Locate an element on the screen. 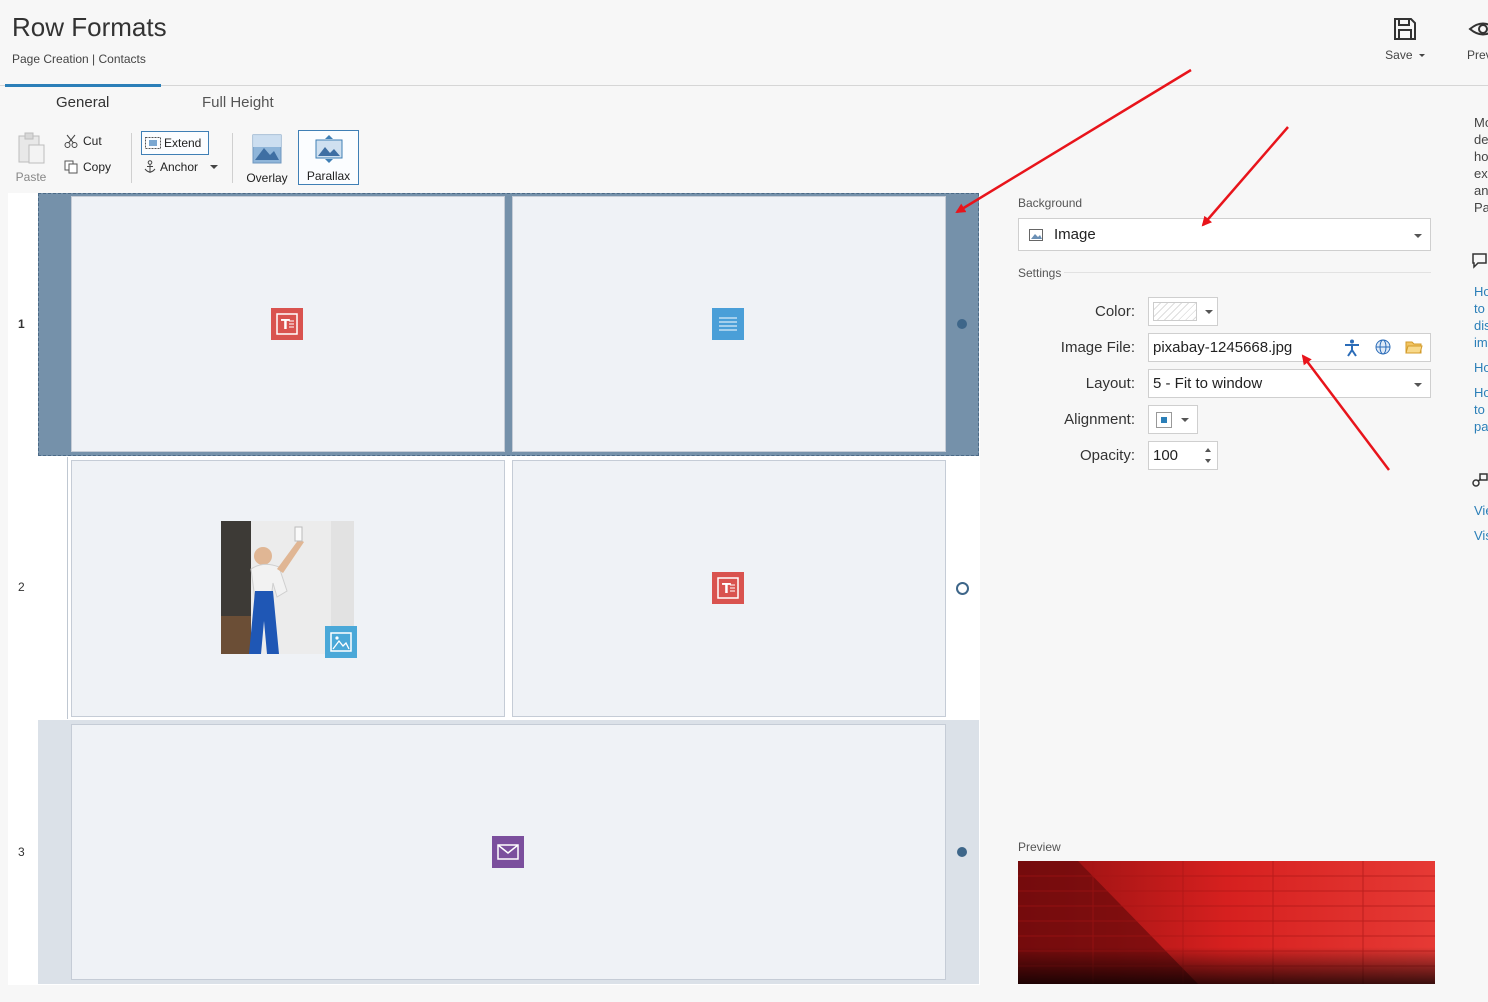 The image size is (1488, 1002). settings-section-label: Settings is located at coordinates (1040, 273).